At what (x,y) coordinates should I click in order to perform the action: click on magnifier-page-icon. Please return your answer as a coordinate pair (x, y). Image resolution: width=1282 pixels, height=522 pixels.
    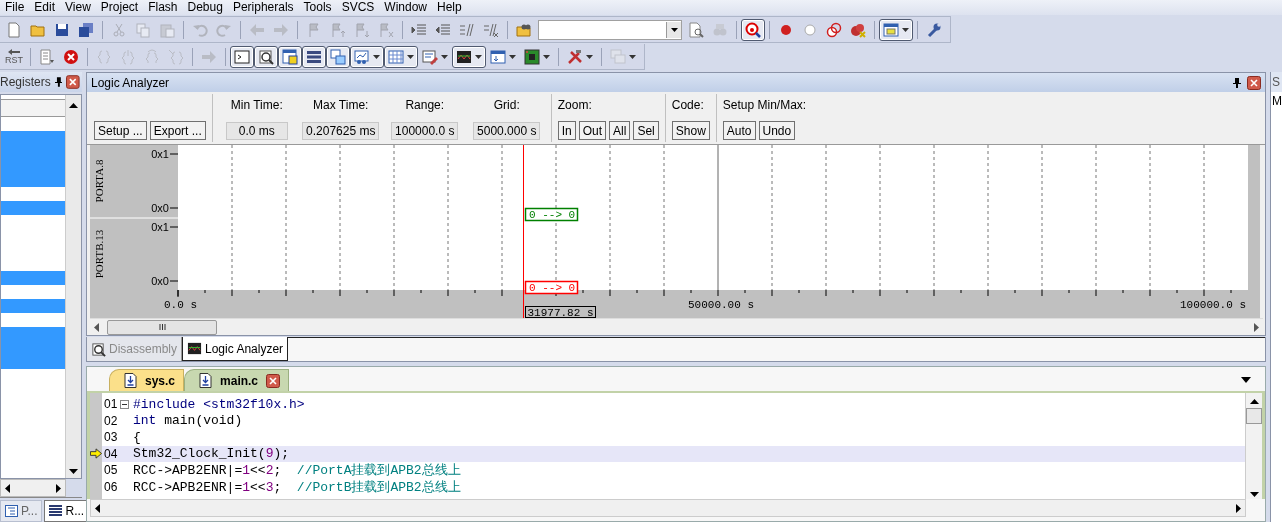
    Looking at the image, I should click on (266, 56).